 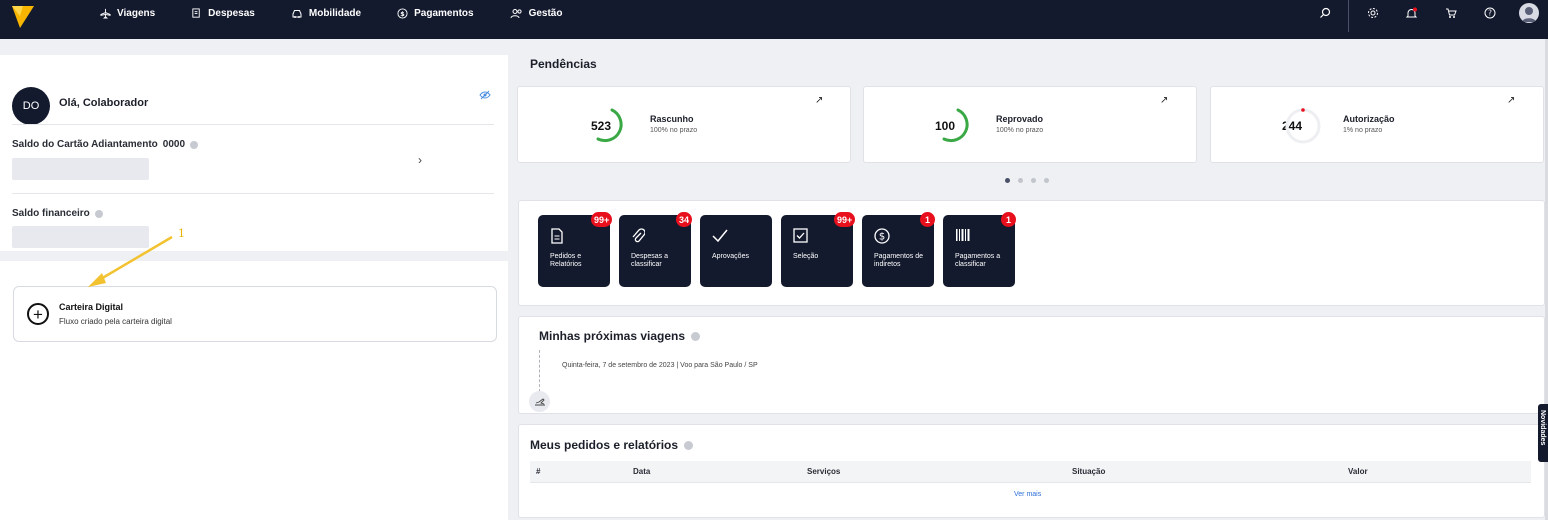 I want to click on search-button, so click(x=1324, y=13).